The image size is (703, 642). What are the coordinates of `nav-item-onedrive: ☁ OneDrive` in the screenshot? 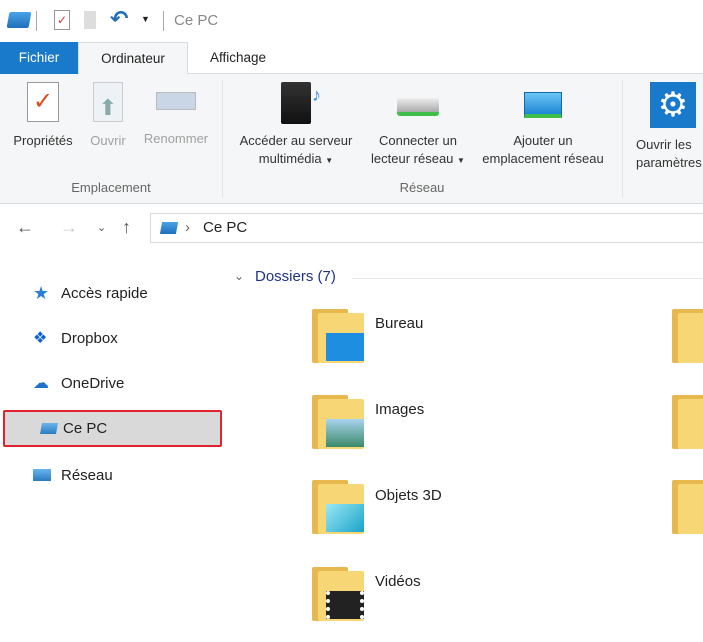 It's located at (112, 383).